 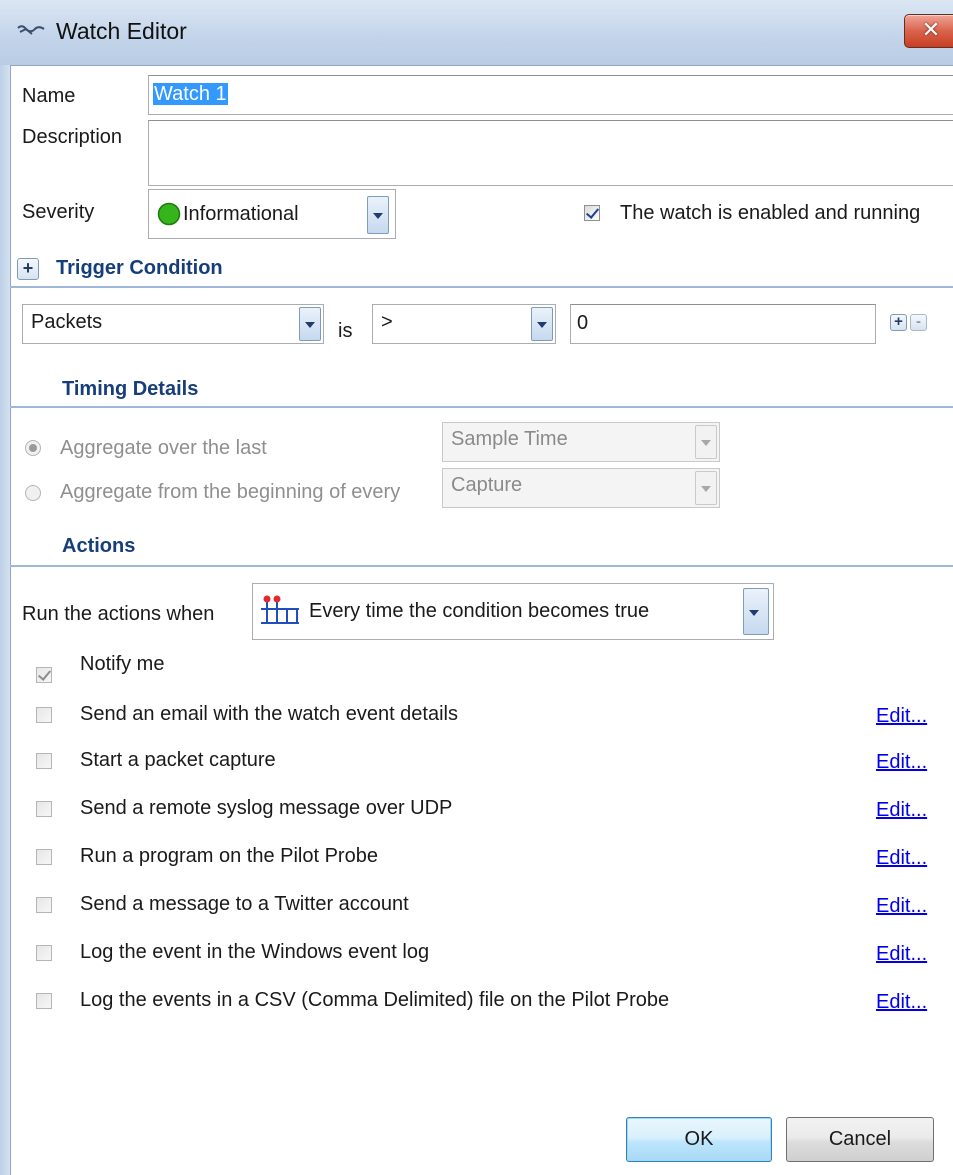 What do you see at coordinates (28, 269) in the screenshot?
I see `trigger-expand-button: +` at bounding box center [28, 269].